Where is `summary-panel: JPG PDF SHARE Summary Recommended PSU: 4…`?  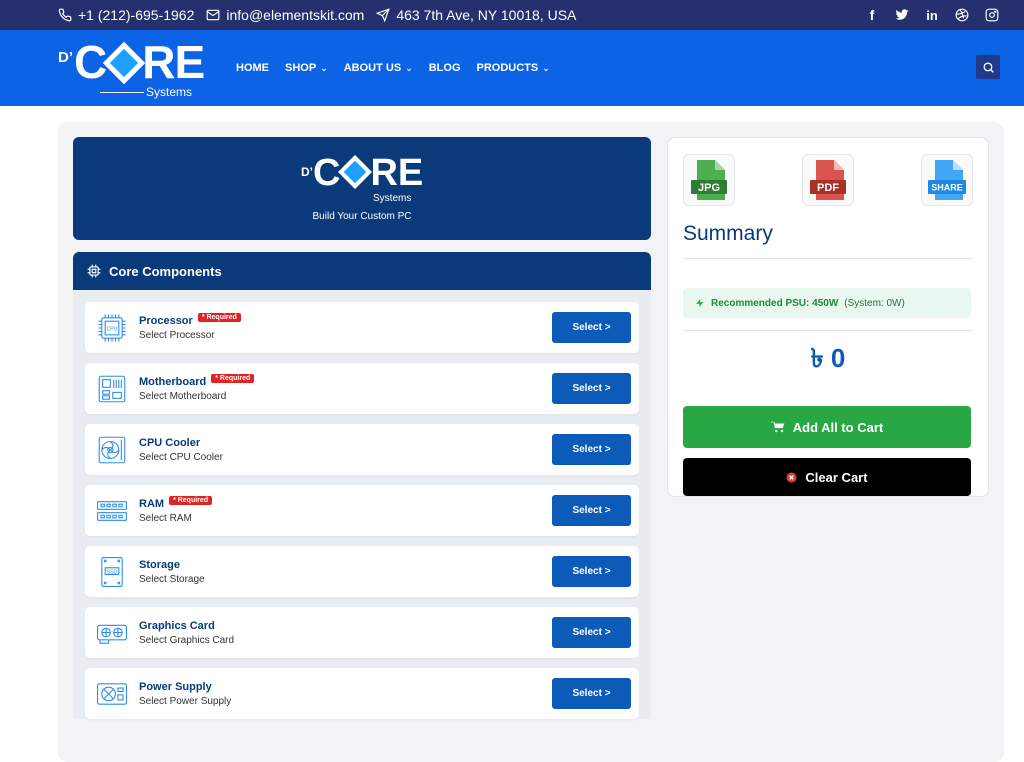 summary-panel: JPG PDF SHARE Summary Recommended PSU: 4… is located at coordinates (828, 317).